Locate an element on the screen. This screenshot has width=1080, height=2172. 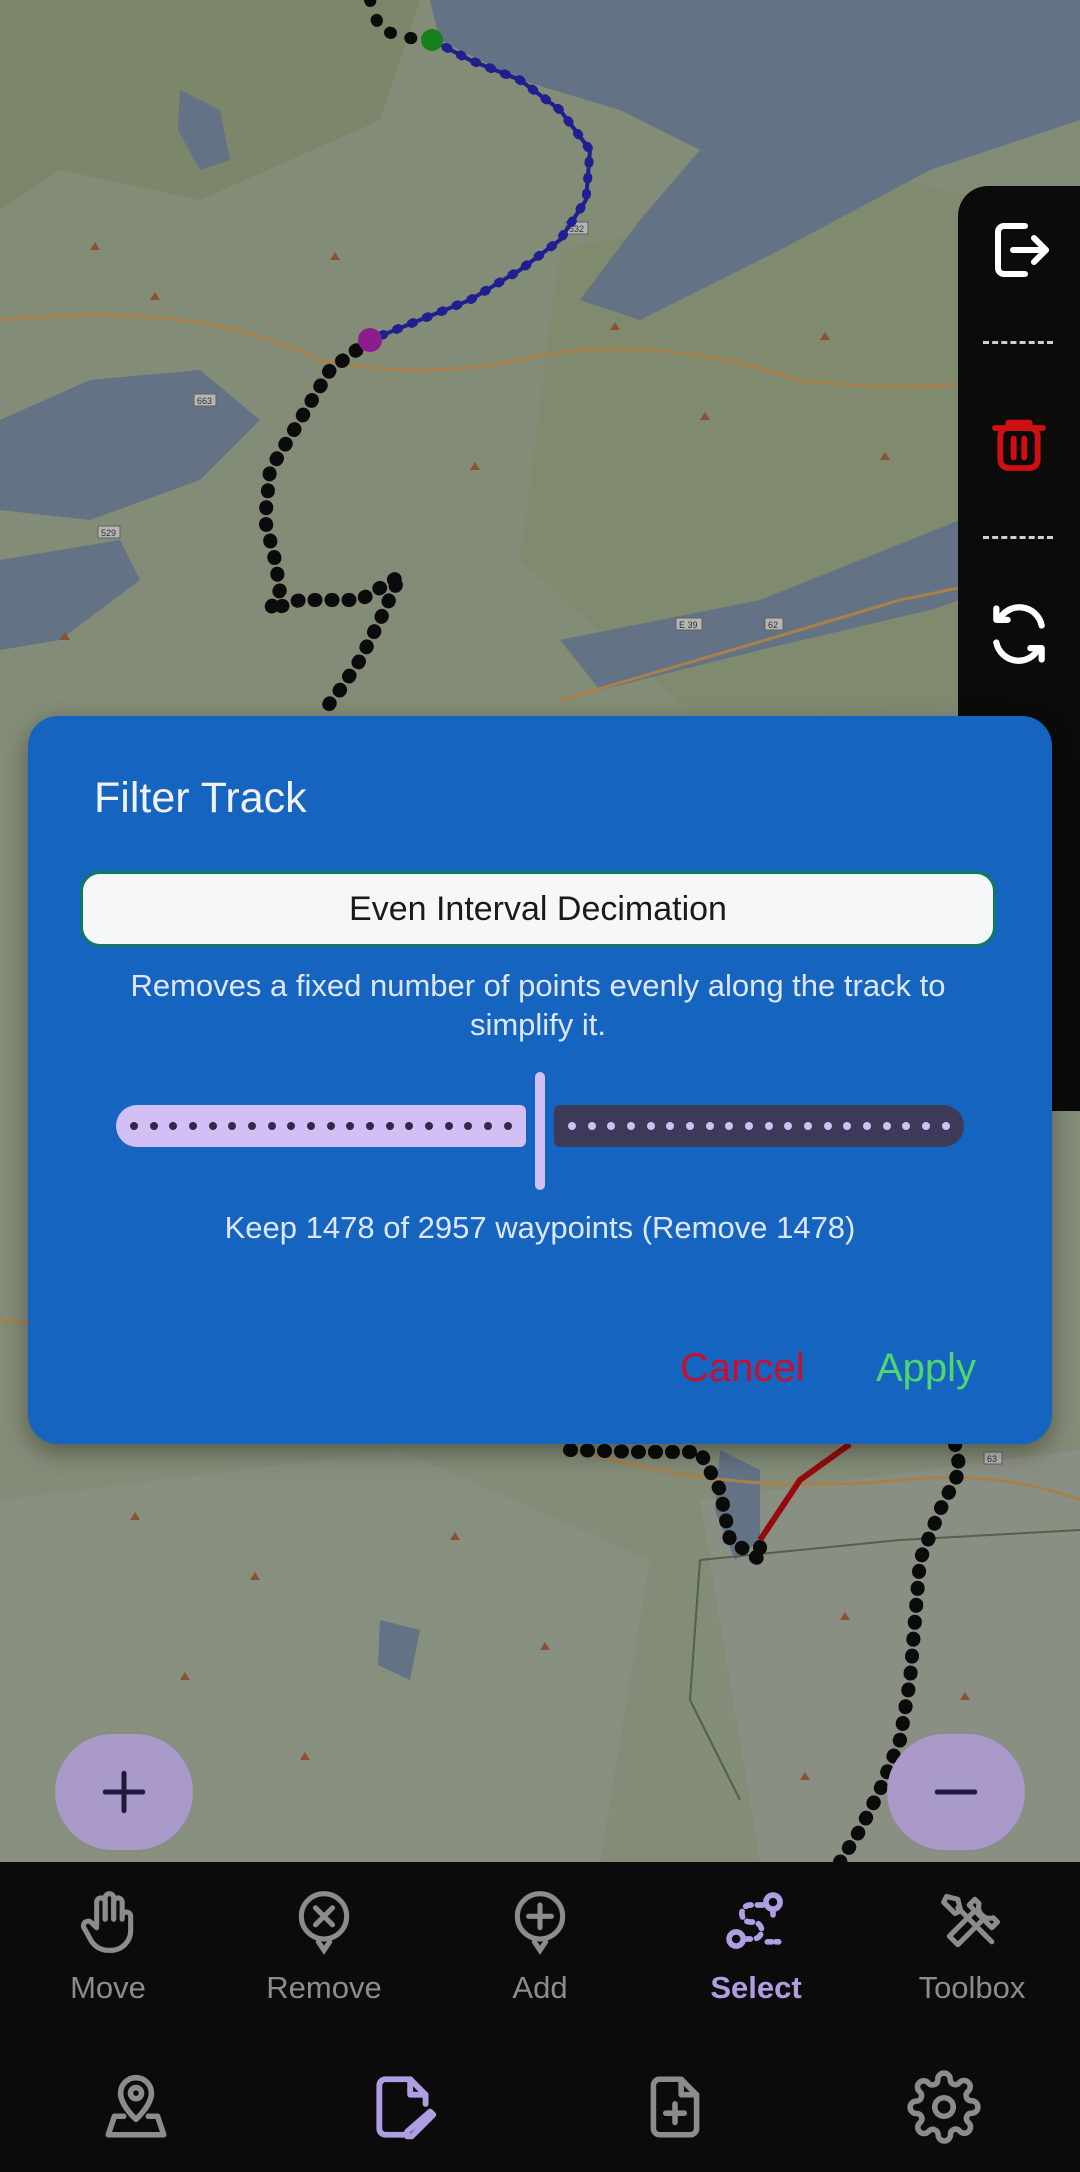
slider-thumb is located at coordinates (540, 1131).